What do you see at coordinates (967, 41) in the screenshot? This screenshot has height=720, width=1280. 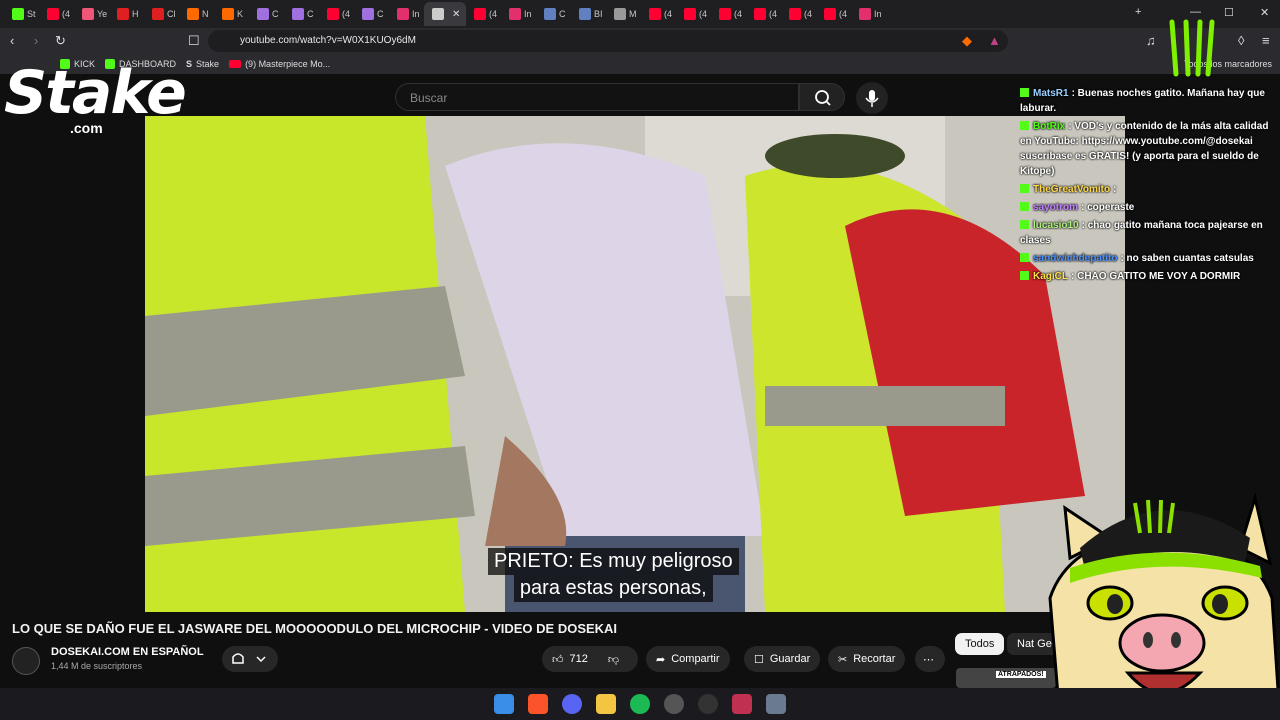 I see `brave-shield-icon: ◆` at bounding box center [967, 41].